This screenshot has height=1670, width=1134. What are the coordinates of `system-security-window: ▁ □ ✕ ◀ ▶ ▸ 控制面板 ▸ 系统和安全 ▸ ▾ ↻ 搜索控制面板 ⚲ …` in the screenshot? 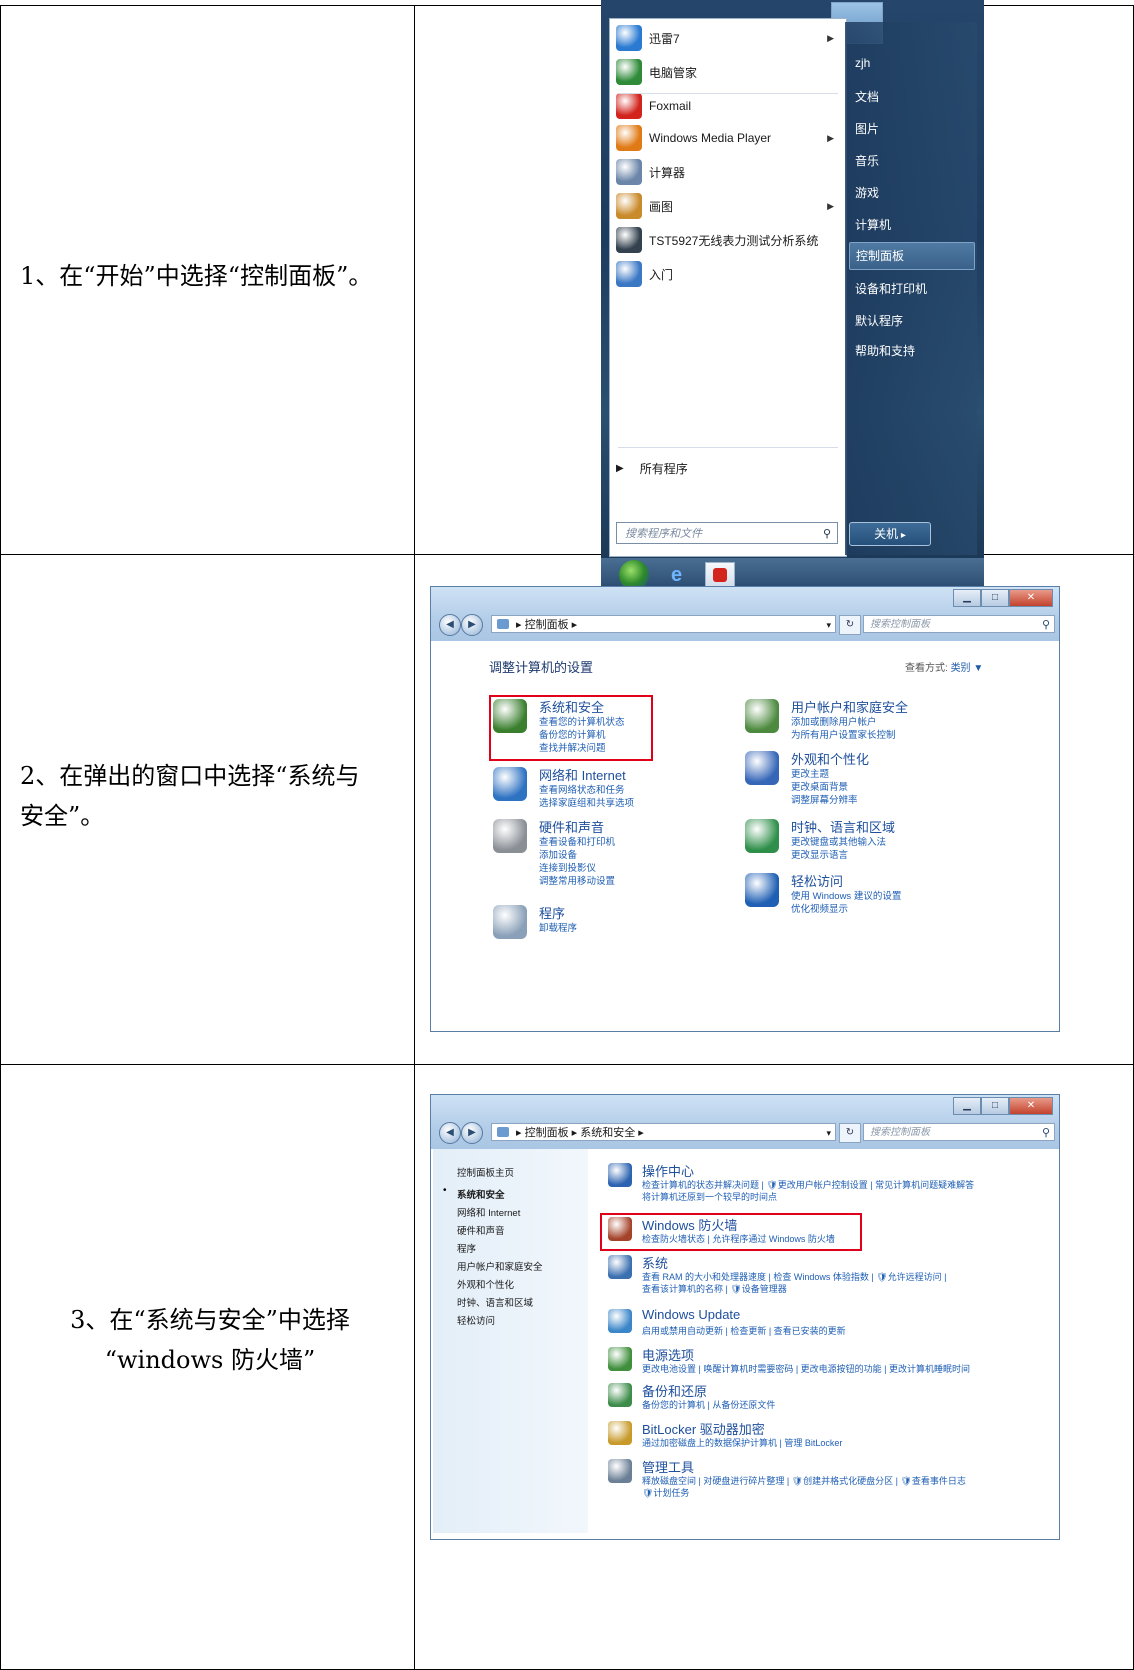 It's located at (745, 1317).